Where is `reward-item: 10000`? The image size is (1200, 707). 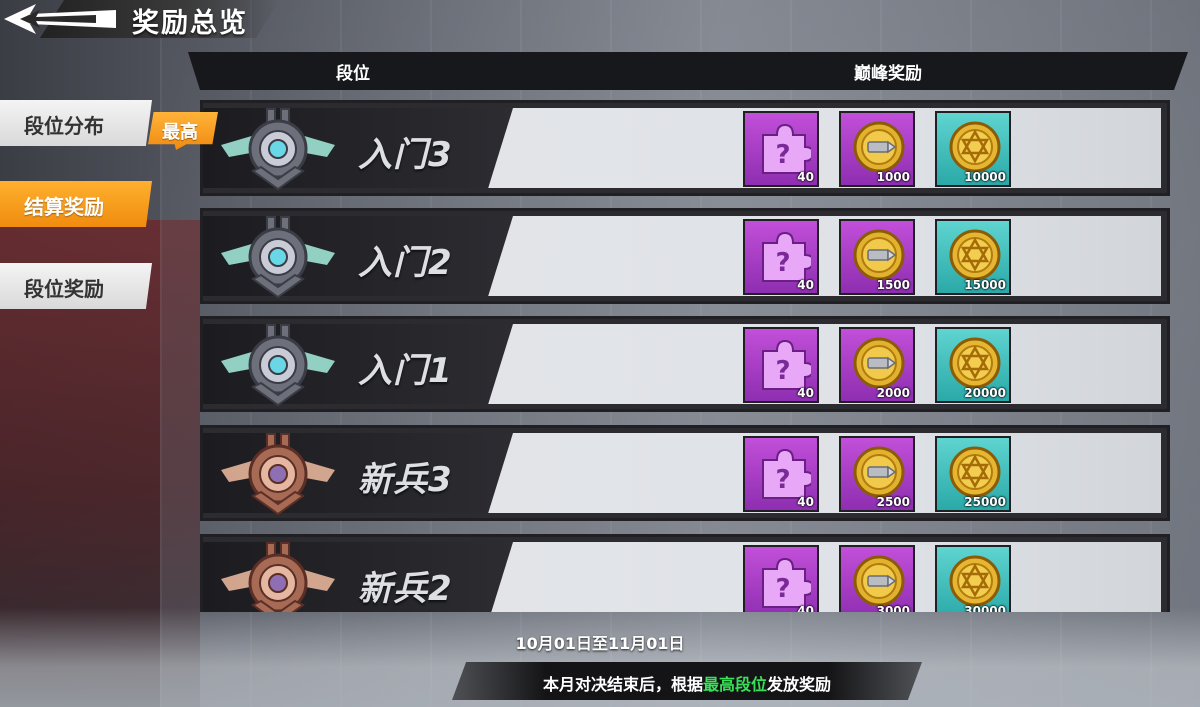 reward-item: 10000 is located at coordinates (973, 149).